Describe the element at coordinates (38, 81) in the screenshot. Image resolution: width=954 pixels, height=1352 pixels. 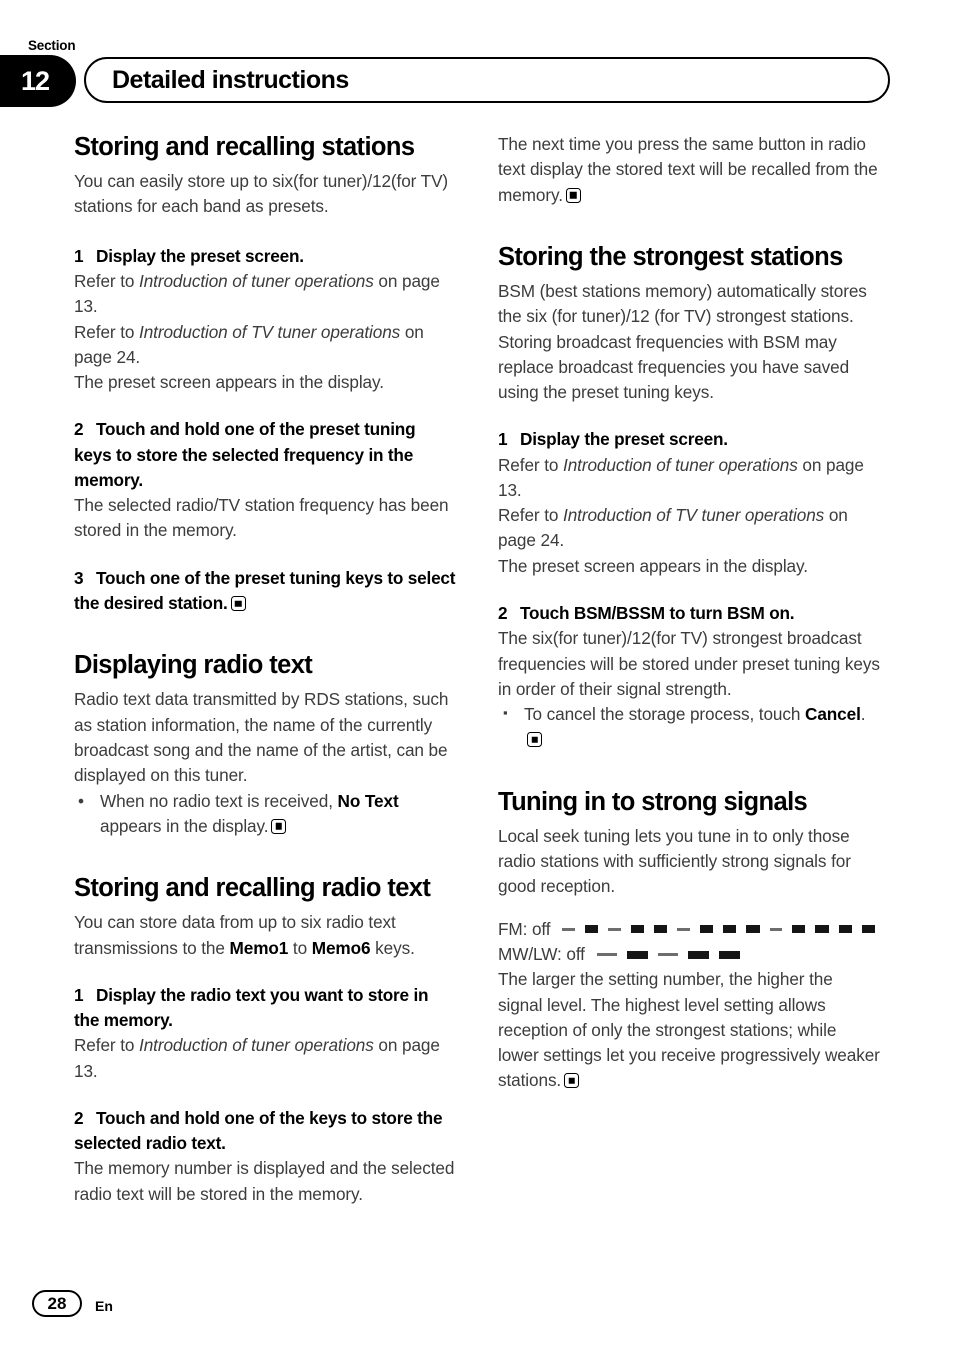
I see `section-number-badge: 12` at that location.